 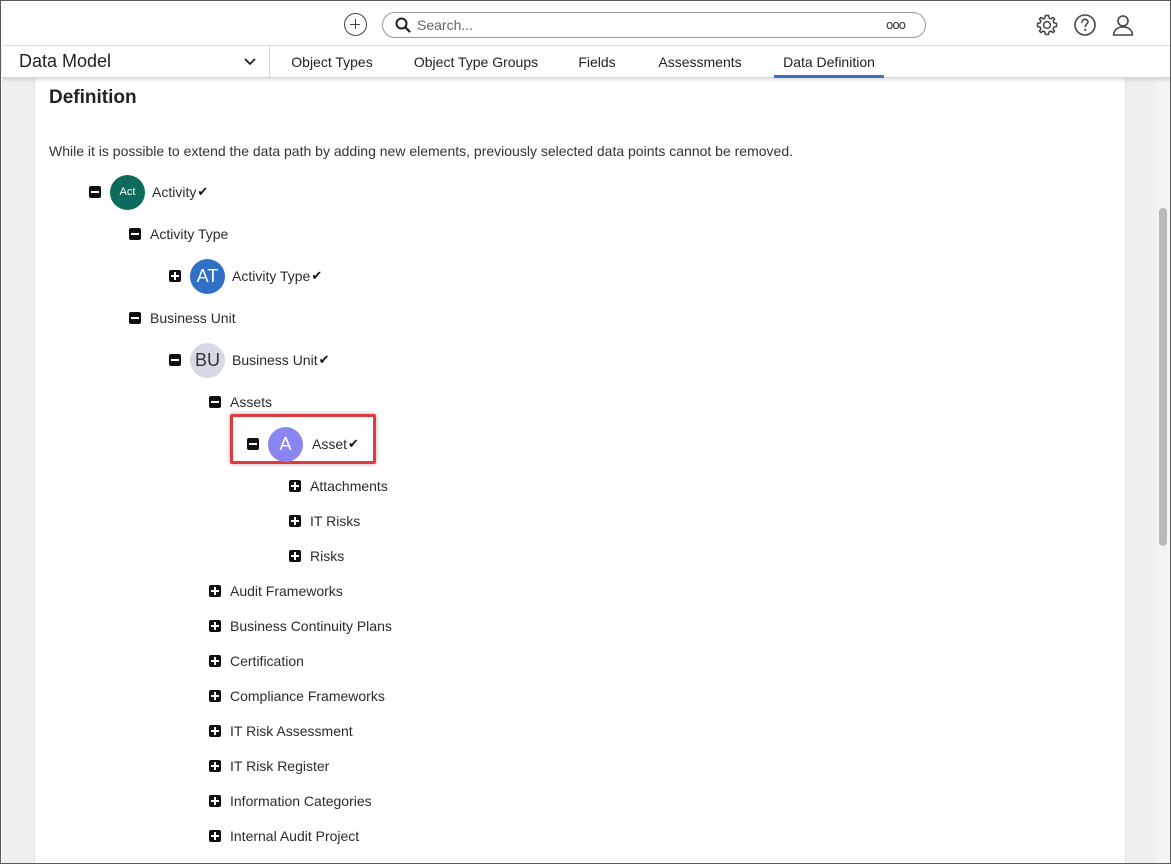 I want to click on tree-node-certification: Certification, so click(x=256, y=661).